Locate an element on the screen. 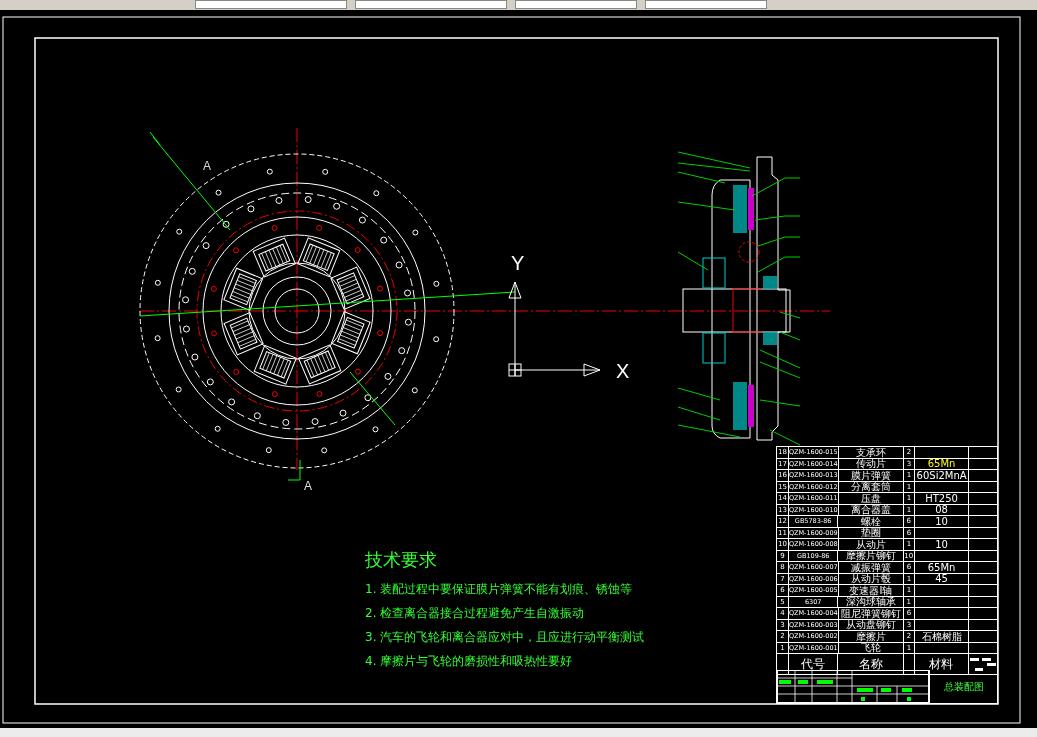 Image resolution: width=1037 pixels, height=737 pixels. tech-requirement-item: 1. 装配过程中要保证膜片弹簧不能有划痕、锈蚀等 is located at coordinates (499, 589).